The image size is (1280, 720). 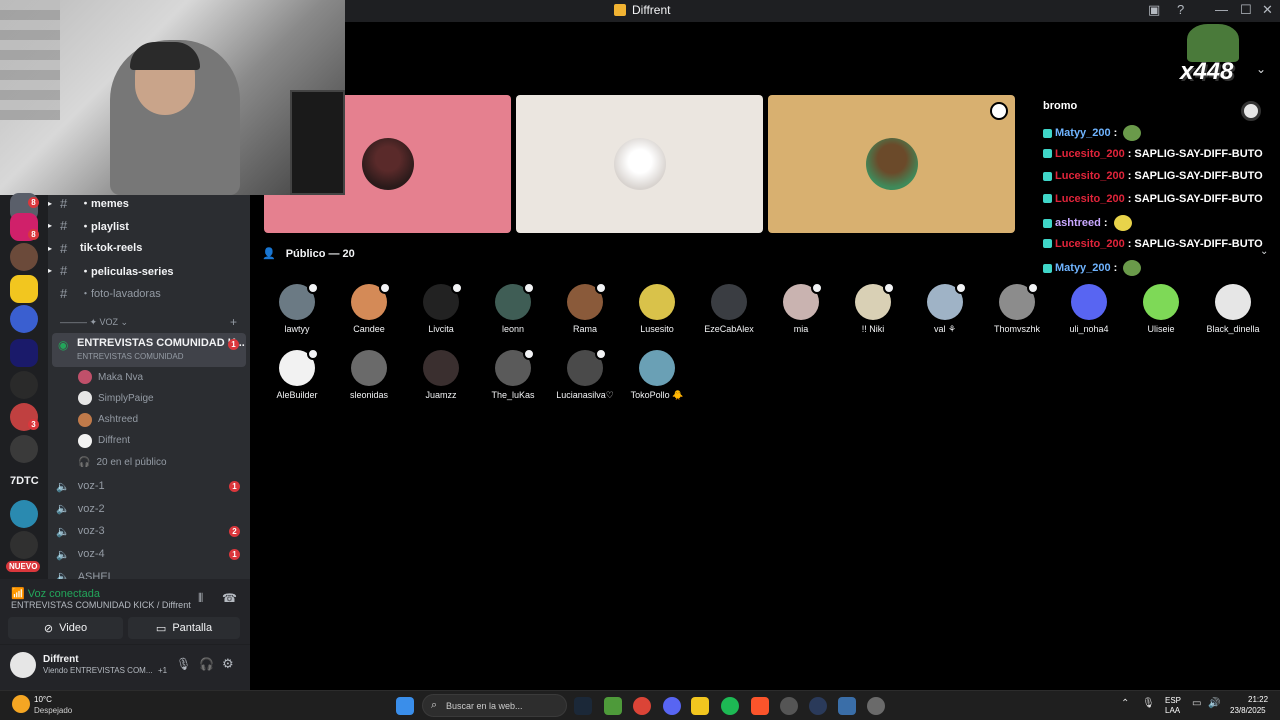 What do you see at coordinates (1154, 10) in the screenshot?
I see `inbox-icon: ▣` at bounding box center [1154, 10].